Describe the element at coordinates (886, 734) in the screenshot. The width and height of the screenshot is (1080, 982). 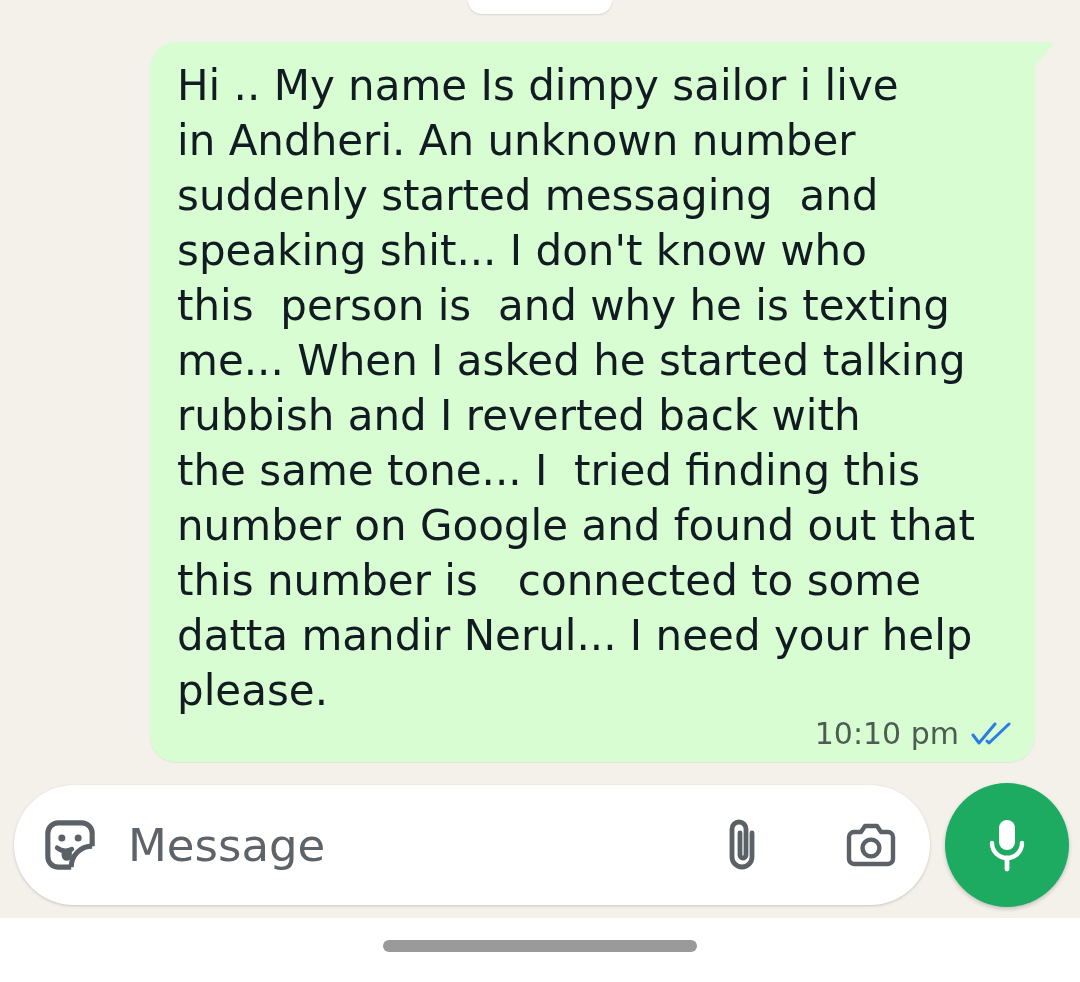
I see `message-time: 10:10 pm` at that location.